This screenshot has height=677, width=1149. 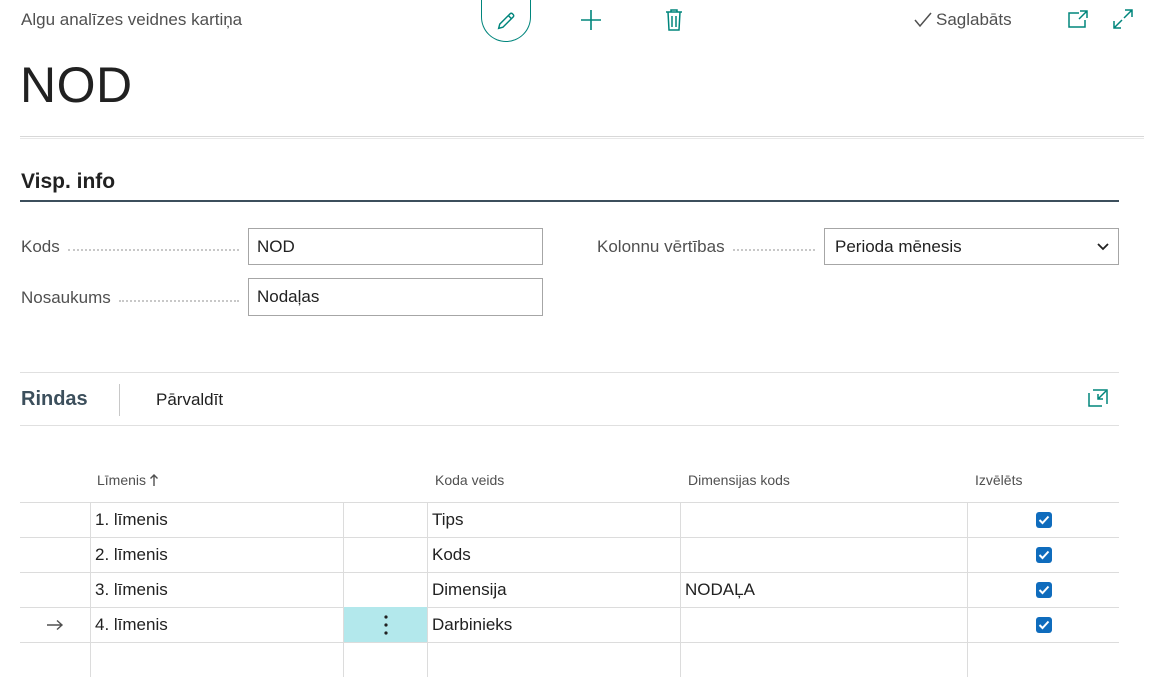 What do you see at coordinates (276, 246) in the screenshot?
I see `code-input-value: NOD` at bounding box center [276, 246].